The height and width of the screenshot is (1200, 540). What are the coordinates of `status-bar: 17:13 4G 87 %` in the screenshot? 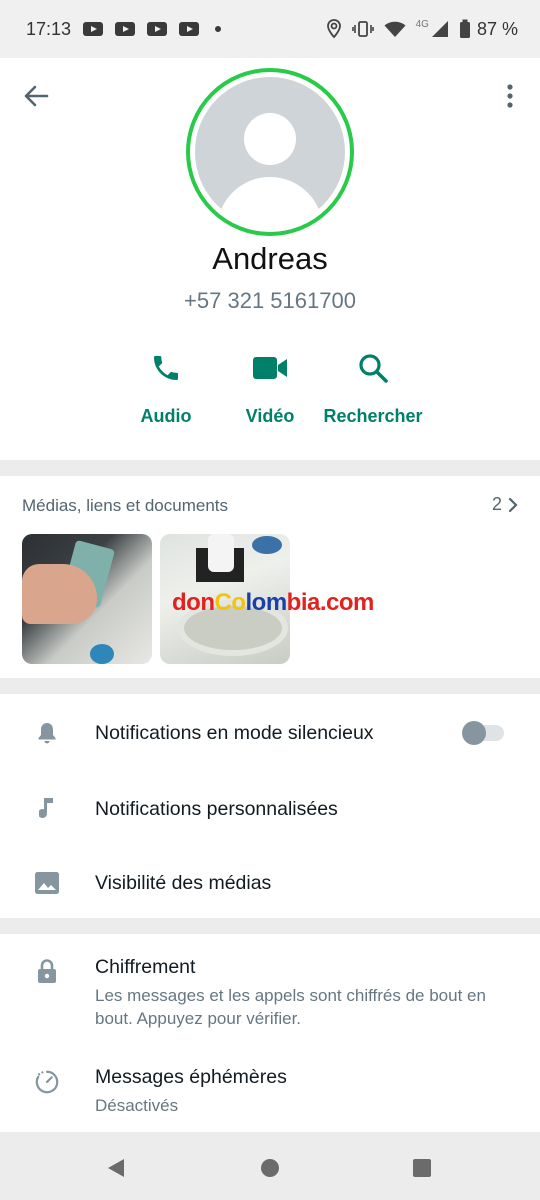 It's located at (270, 29).